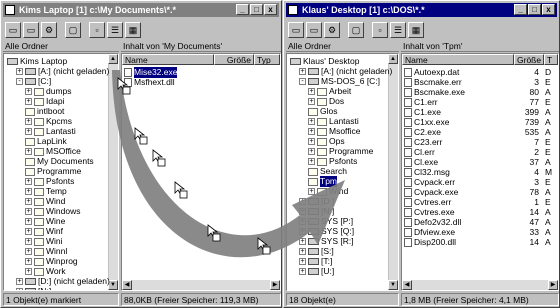  What do you see at coordinates (33, 288) in the screenshot?
I see `tree-item: + [N:]` at bounding box center [33, 288].